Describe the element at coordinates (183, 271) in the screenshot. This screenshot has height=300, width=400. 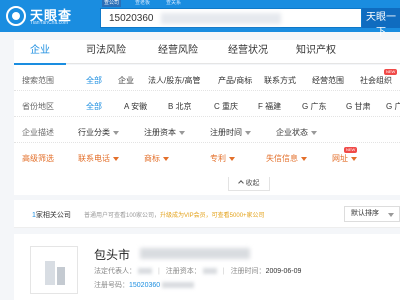
I see `reg-capital-label: 注册资本：` at that location.